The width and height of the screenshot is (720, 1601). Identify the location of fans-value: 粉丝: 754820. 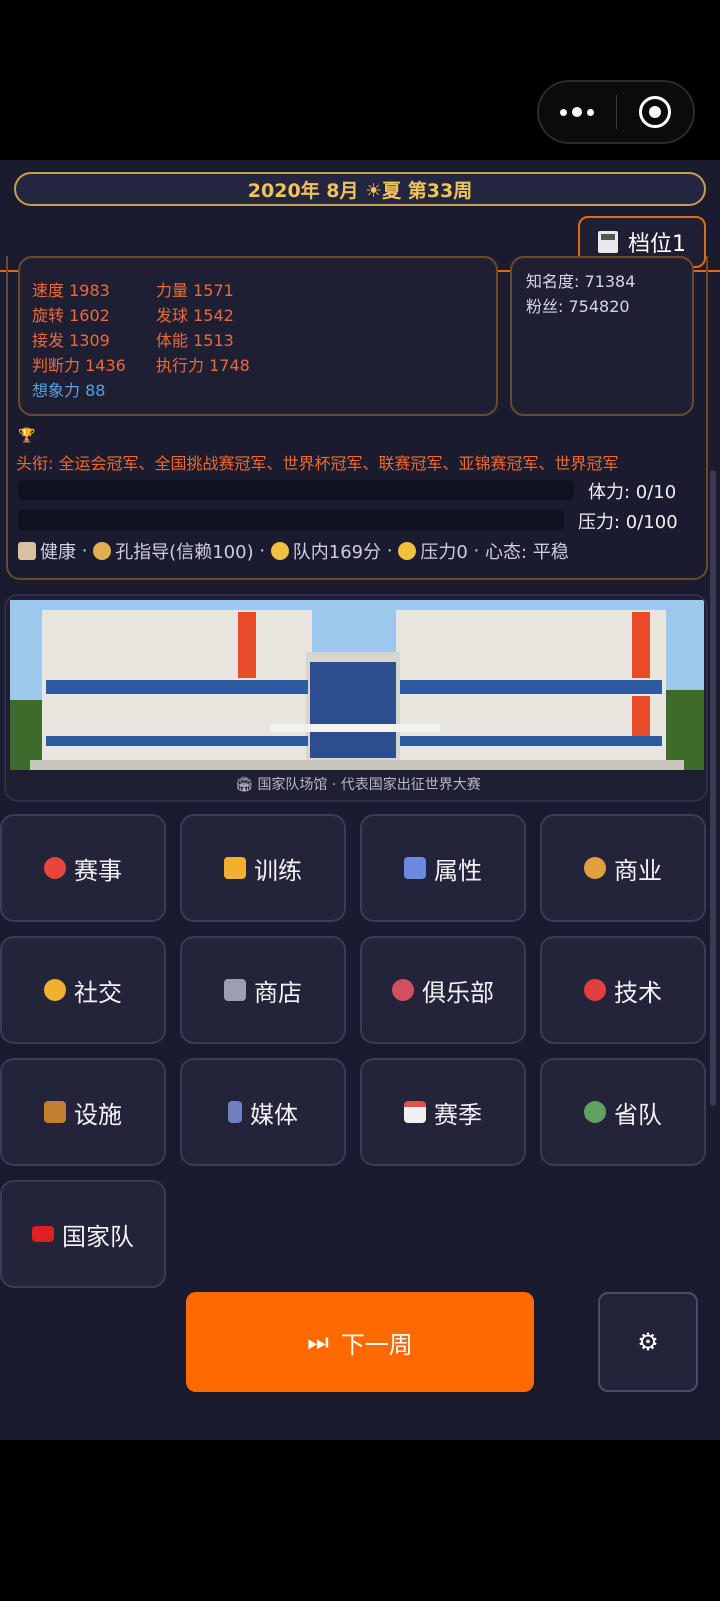
(578, 306).